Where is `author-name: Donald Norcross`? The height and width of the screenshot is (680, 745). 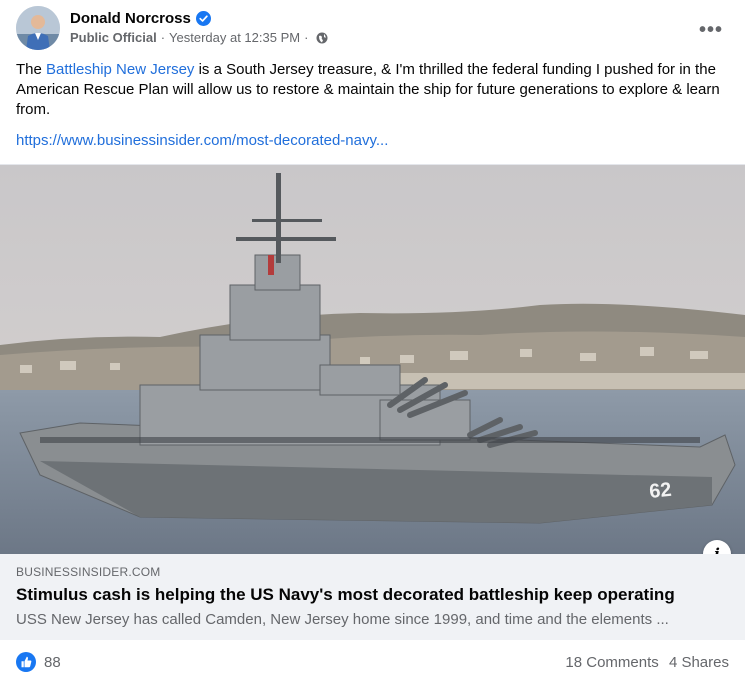 author-name: Donald Norcross is located at coordinates (130, 18).